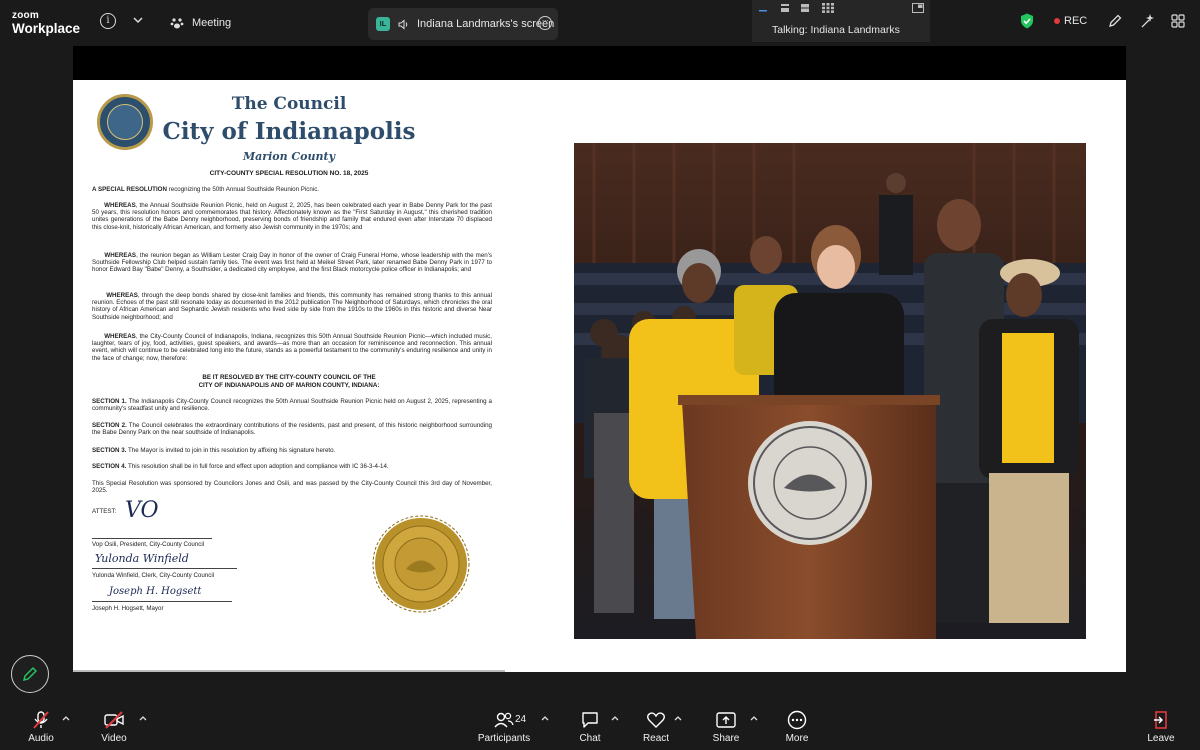 The width and height of the screenshot is (1200, 750). Describe the element at coordinates (114, 720) in the screenshot. I see `camera-off-icon` at that location.